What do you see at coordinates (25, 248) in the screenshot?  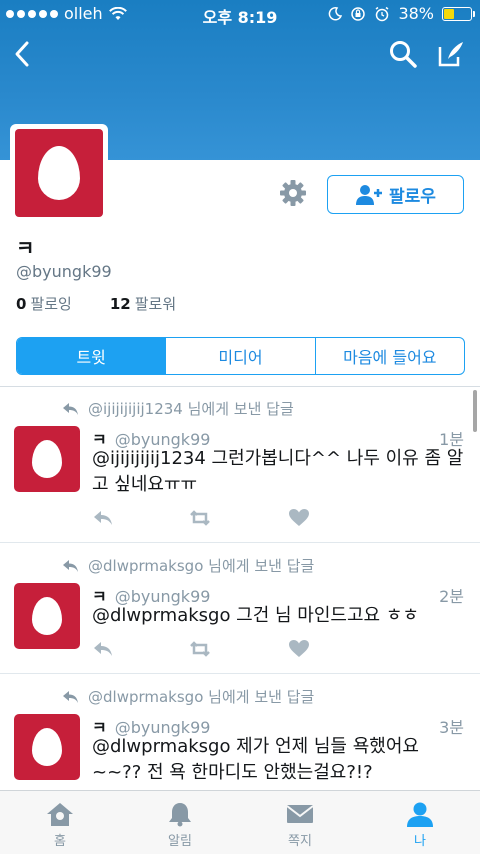 I see `display-name: ㅋ` at bounding box center [25, 248].